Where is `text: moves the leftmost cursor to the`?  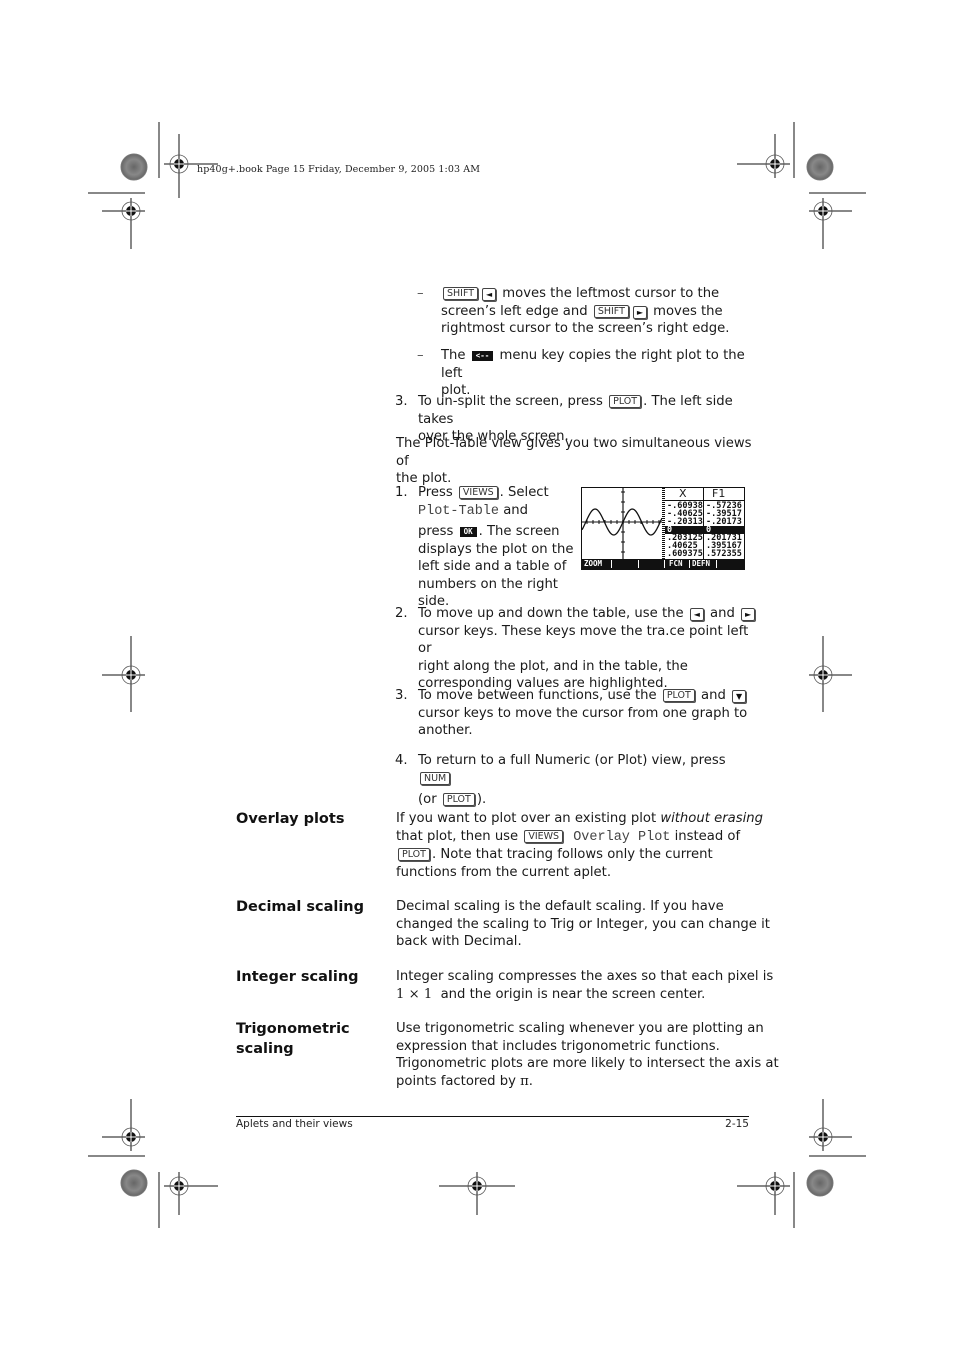
text: moves the leftmost cursor to the is located at coordinates (611, 293).